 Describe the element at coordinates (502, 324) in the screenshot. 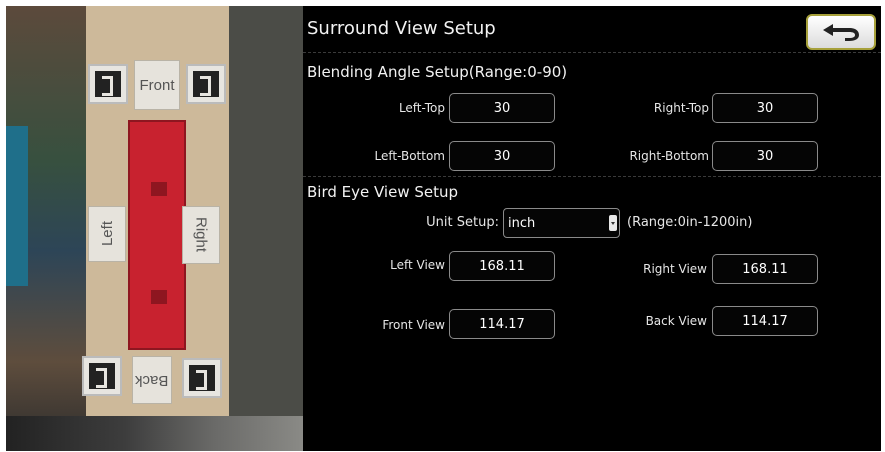

I see `front-view-input: 114.17` at that location.